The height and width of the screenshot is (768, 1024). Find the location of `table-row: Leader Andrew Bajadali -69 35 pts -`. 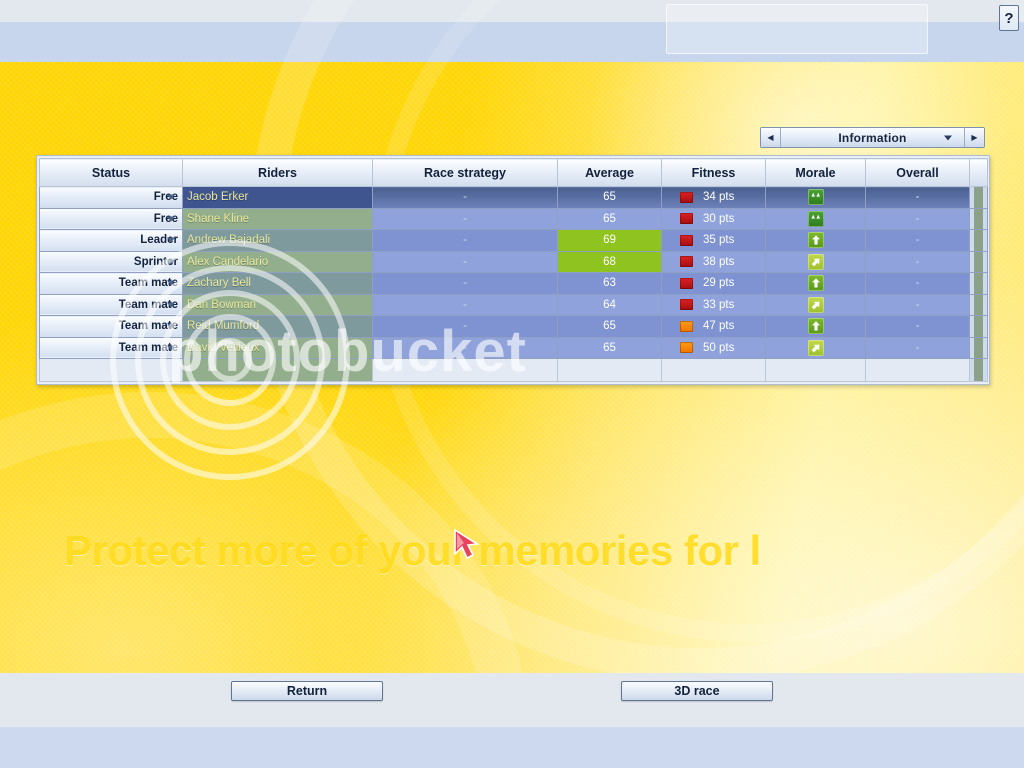

table-row: Leader Andrew Bajadali -69 35 pts - is located at coordinates (513, 240).